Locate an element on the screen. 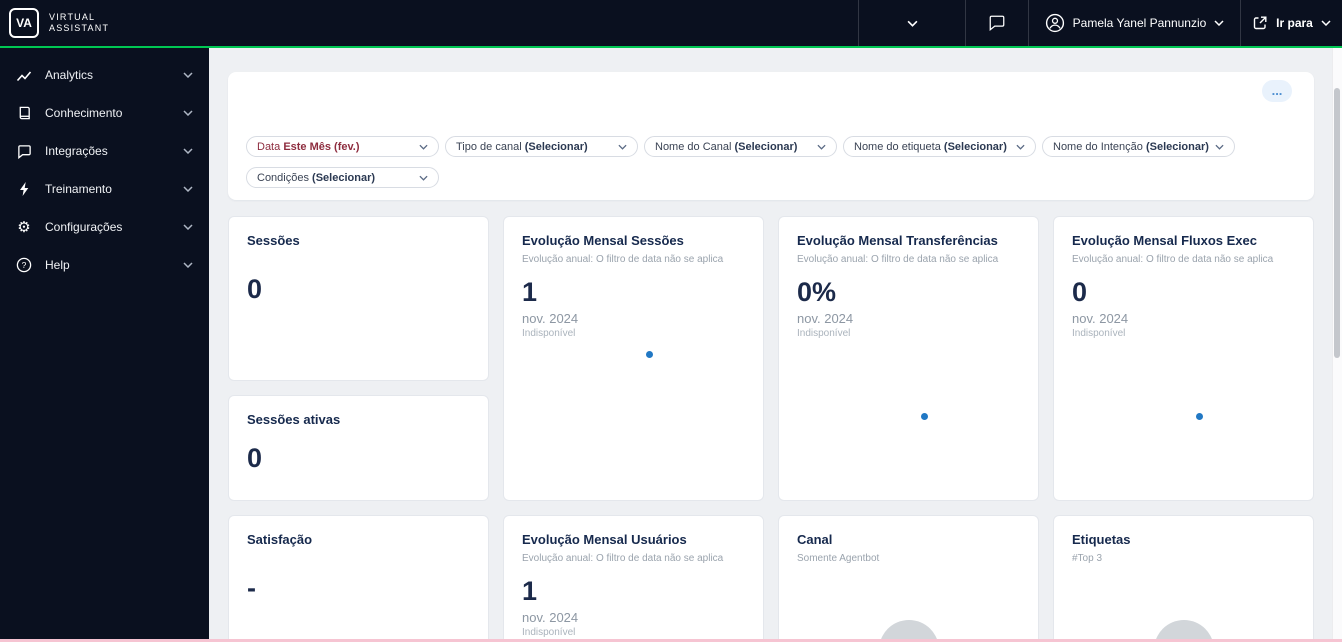 This screenshot has width=1342, height=642. card-subtitle: #Top 3 is located at coordinates (1087, 558).